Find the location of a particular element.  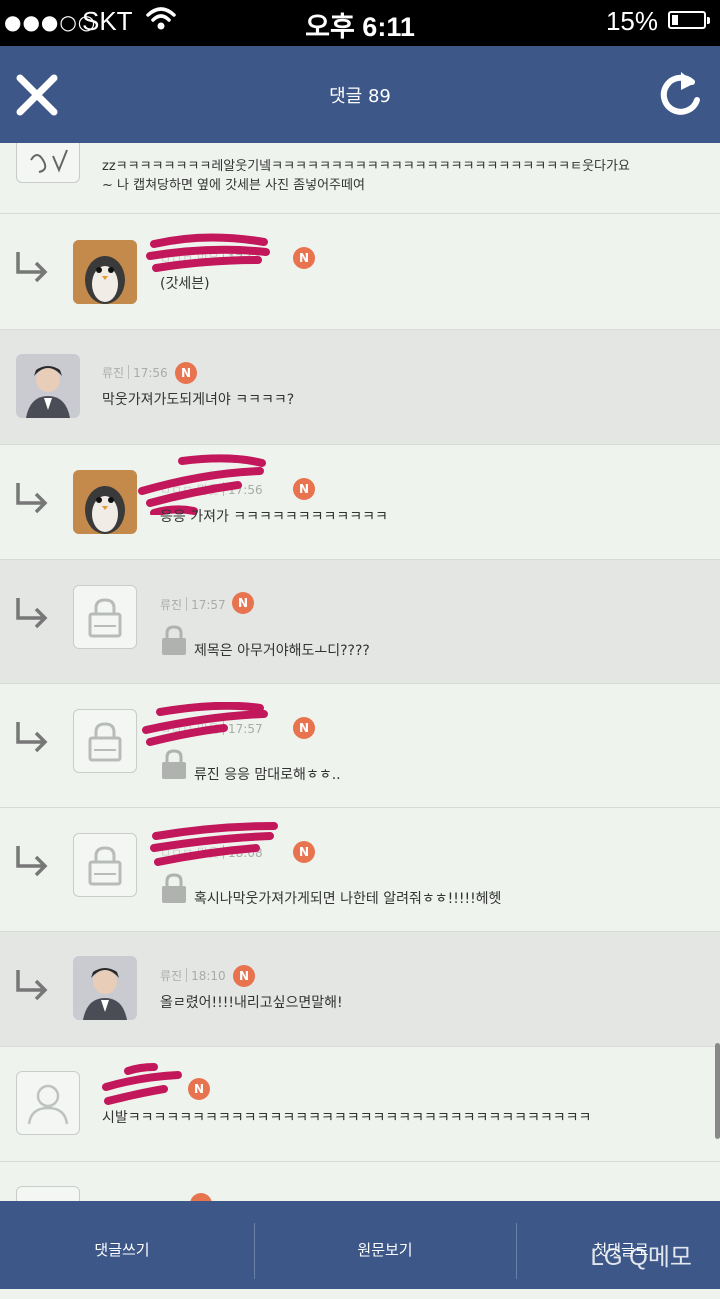

reply-item: ㅁㅁㅁ 맘웃 17:56 N 응응 가져가 ㅋㅋㅋㅋㅋㅋㅋㅋㅋㅋㅋㅋ is located at coordinates (360, 502).